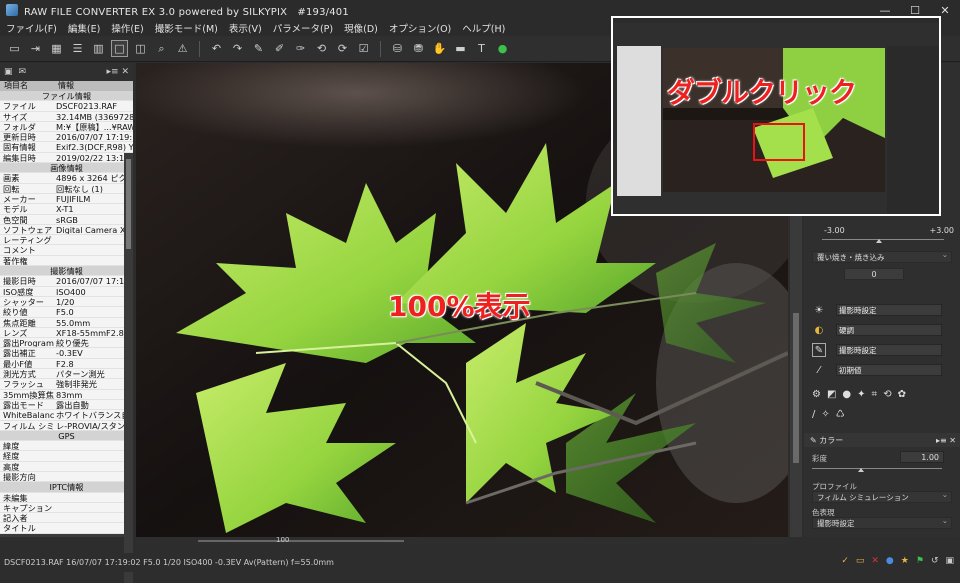 The image size is (960, 583). I want to click on image-icon: ▣, so click(8, 72).